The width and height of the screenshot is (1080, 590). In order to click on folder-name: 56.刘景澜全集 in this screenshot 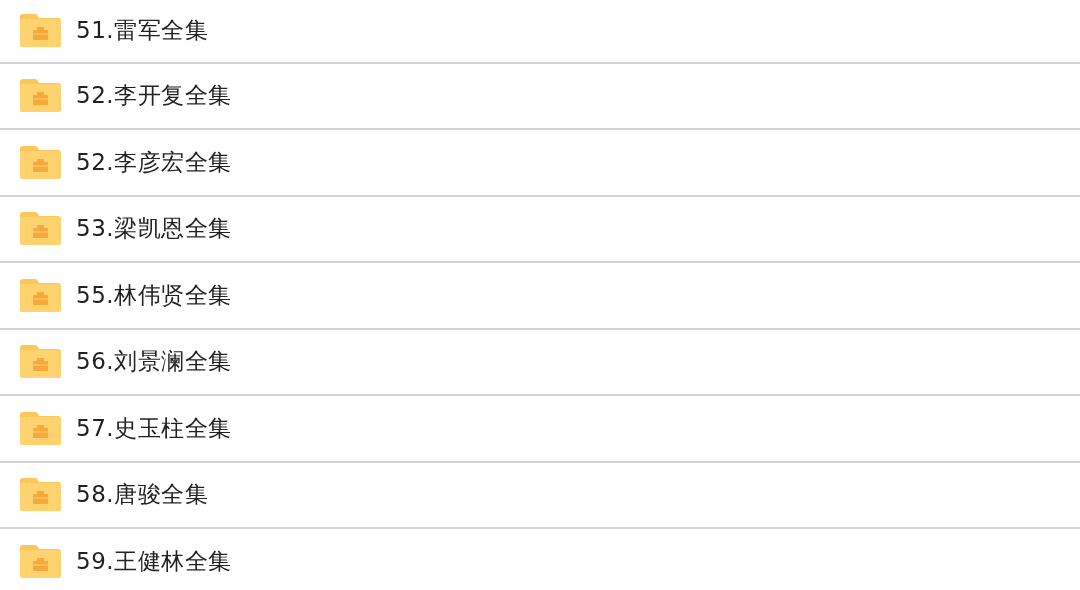, I will do `click(154, 362)`.